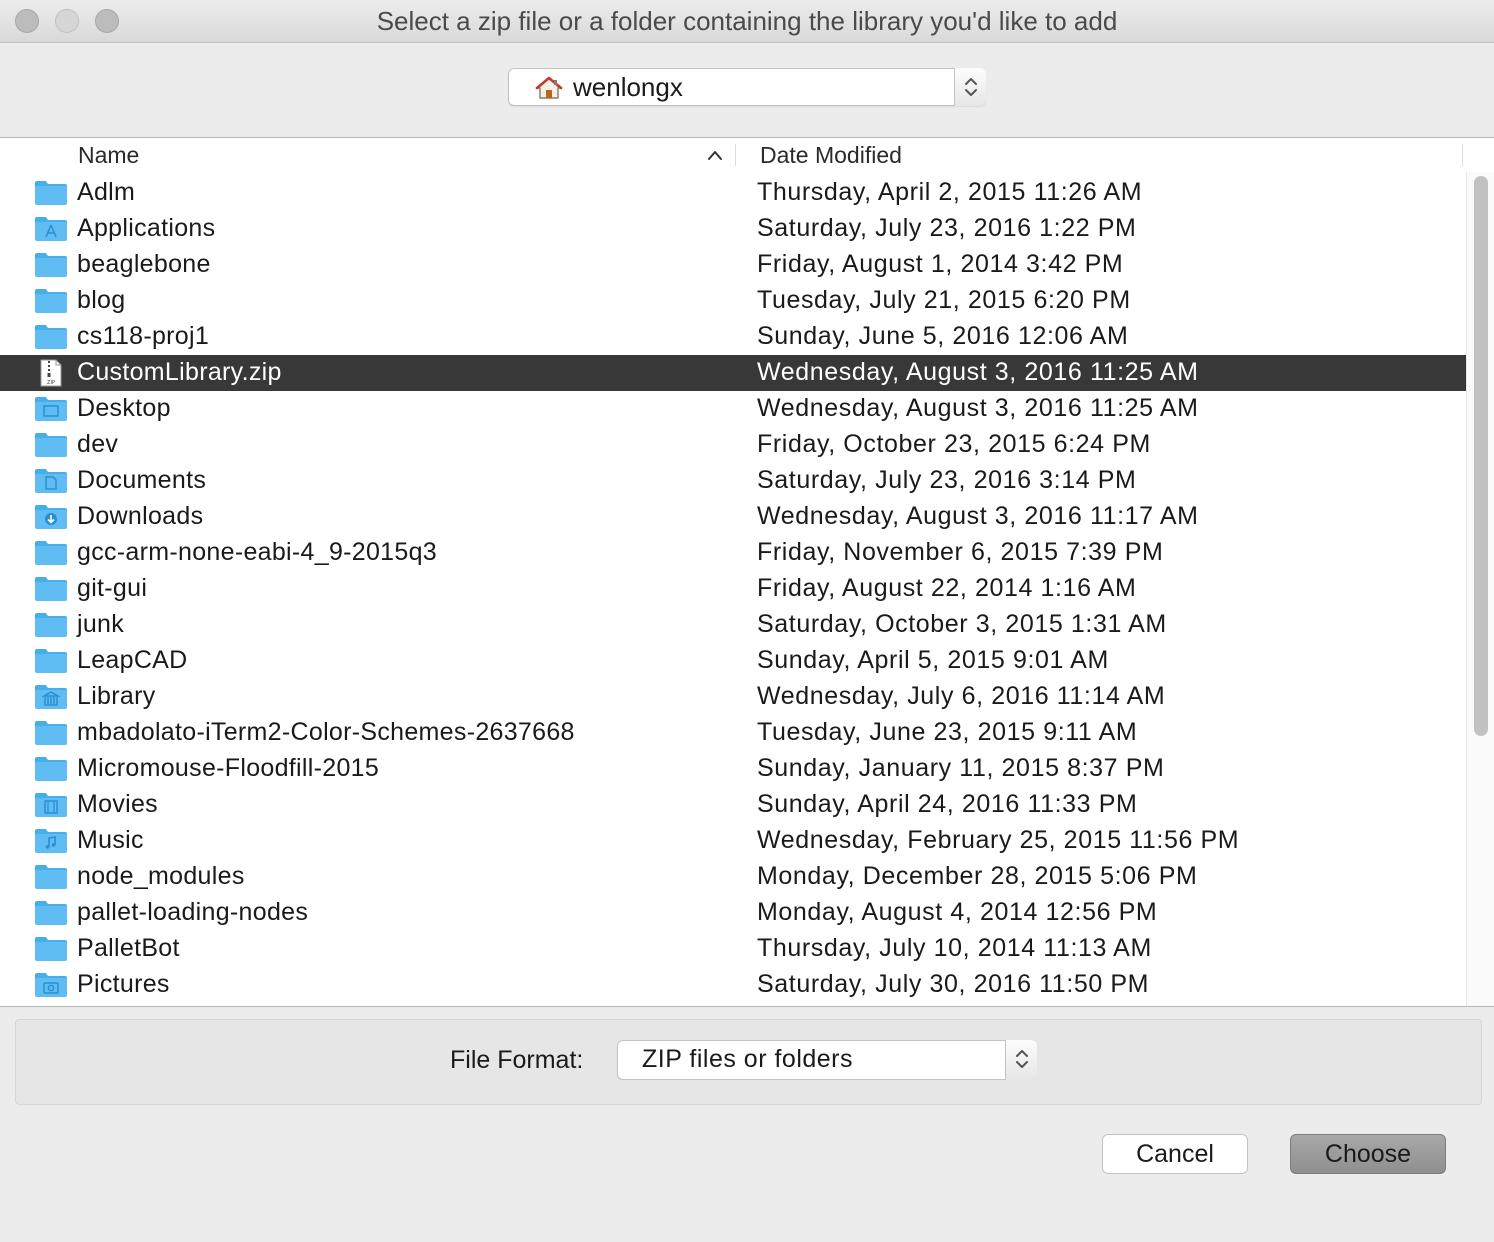 This screenshot has width=1494, height=1242. What do you see at coordinates (735, 155) in the screenshot?
I see `column-divider` at bounding box center [735, 155].